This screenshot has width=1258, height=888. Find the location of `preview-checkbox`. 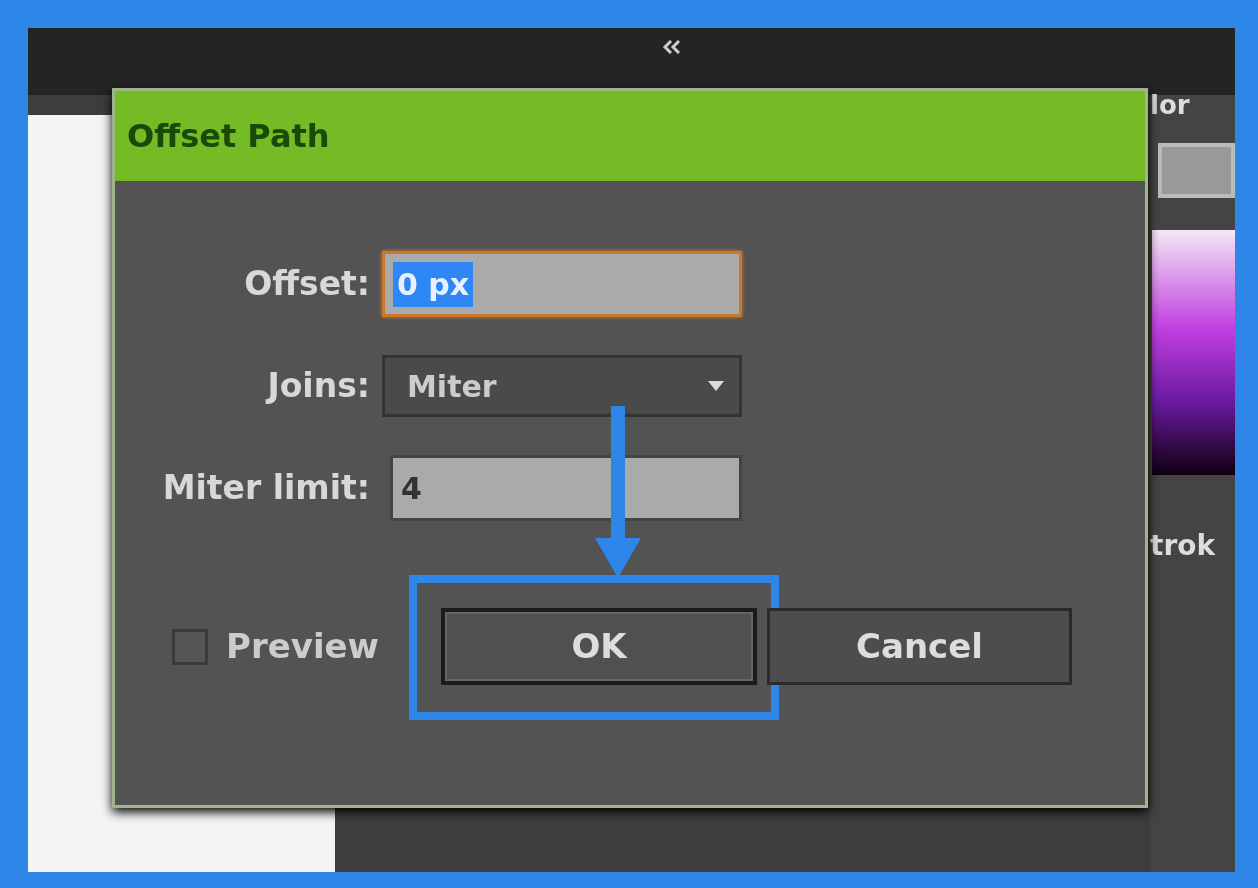

preview-checkbox is located at coordinates (190, 646).